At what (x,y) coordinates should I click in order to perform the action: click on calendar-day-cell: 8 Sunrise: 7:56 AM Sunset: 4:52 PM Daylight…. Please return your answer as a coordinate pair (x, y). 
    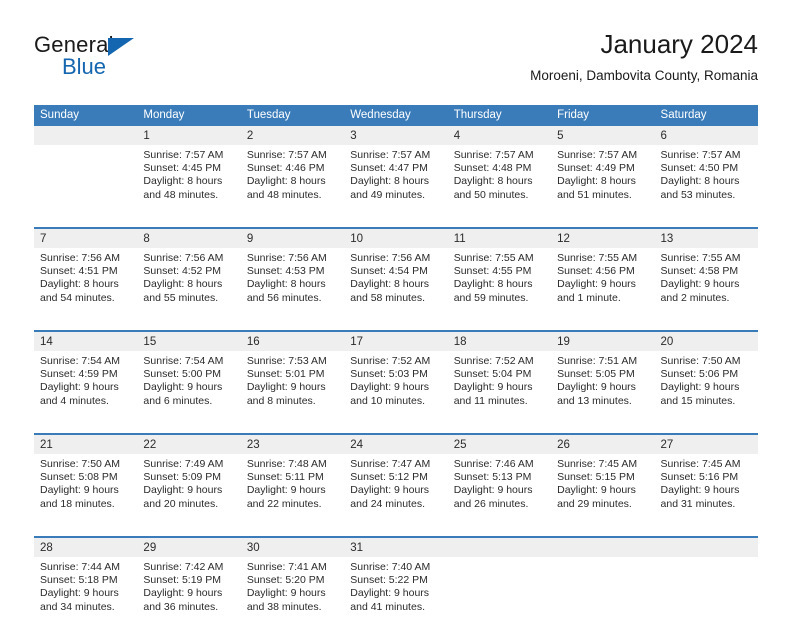
    Looking at the image, I should click on (189, 279).